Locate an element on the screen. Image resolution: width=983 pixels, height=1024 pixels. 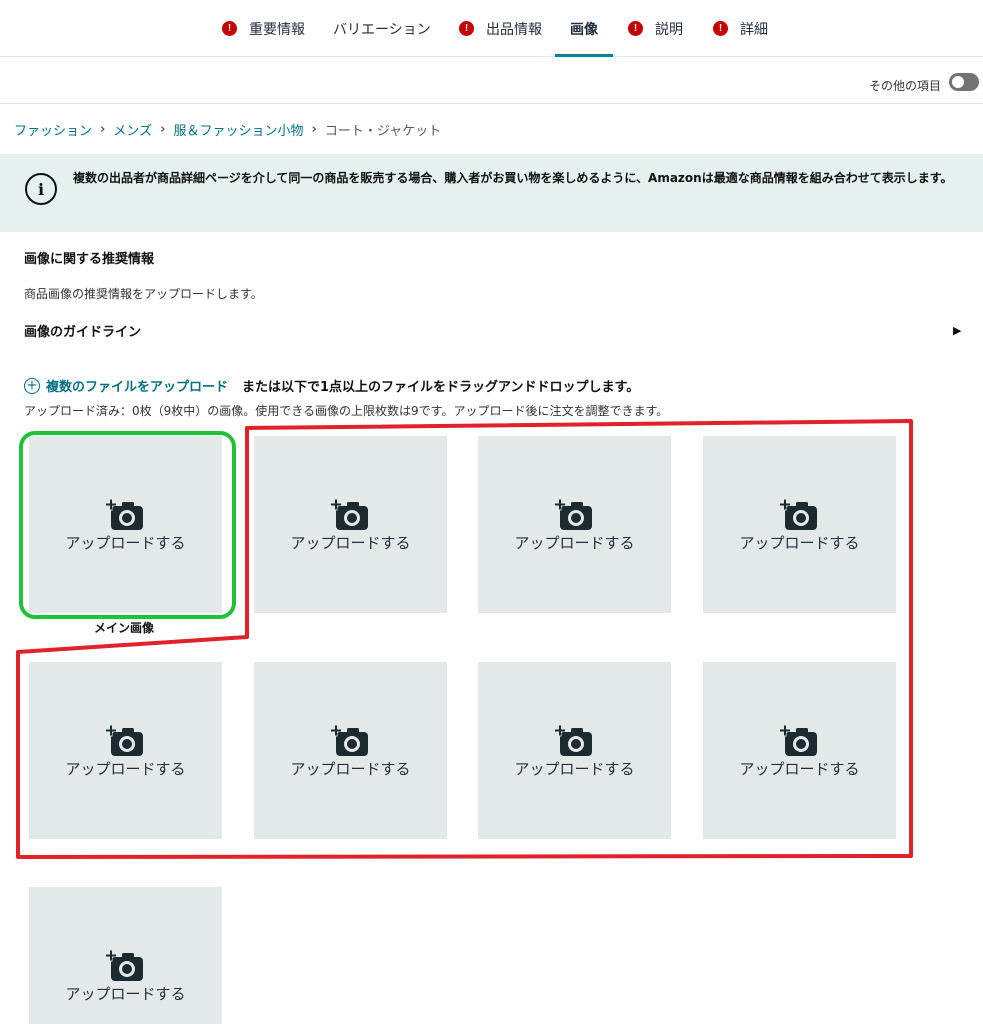
upload-link-label: 複数のファイルをアップロード is located at coordinates (137, 387).